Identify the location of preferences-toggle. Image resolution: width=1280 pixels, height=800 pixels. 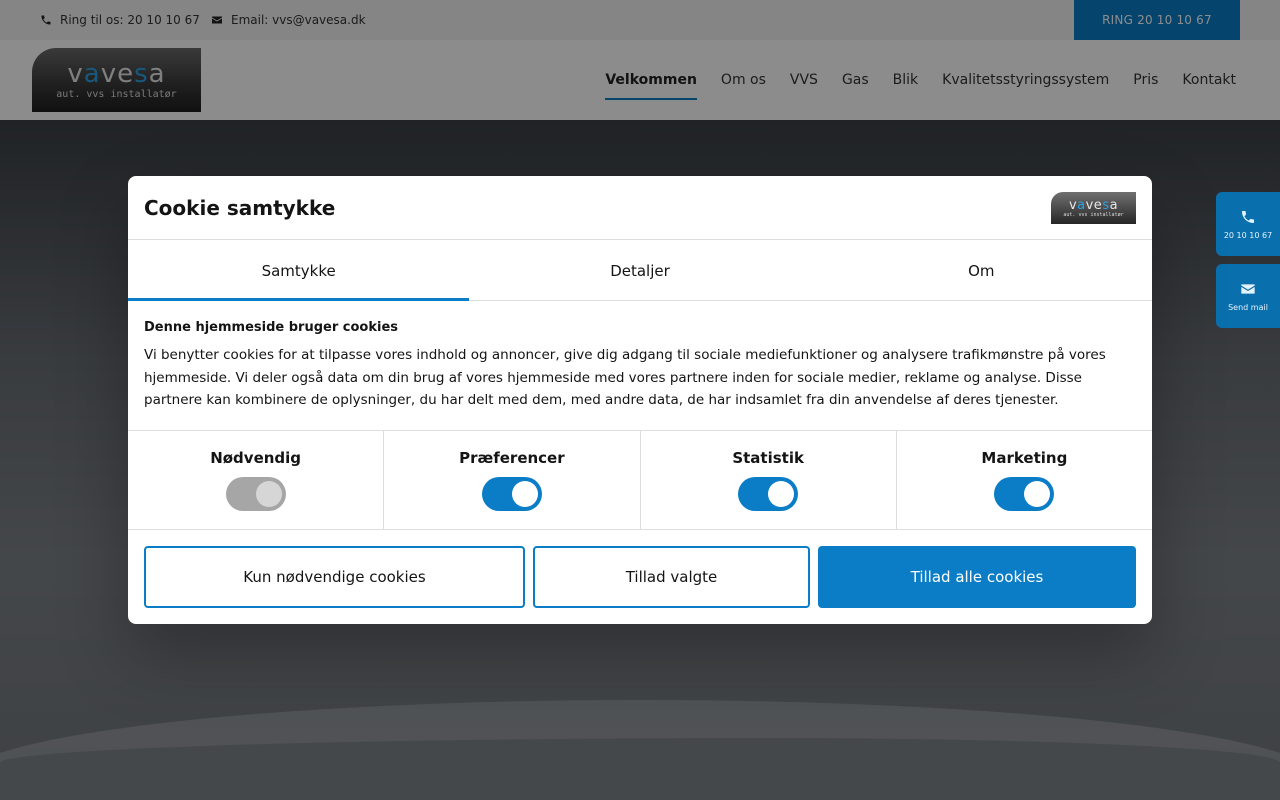
(511, 494).